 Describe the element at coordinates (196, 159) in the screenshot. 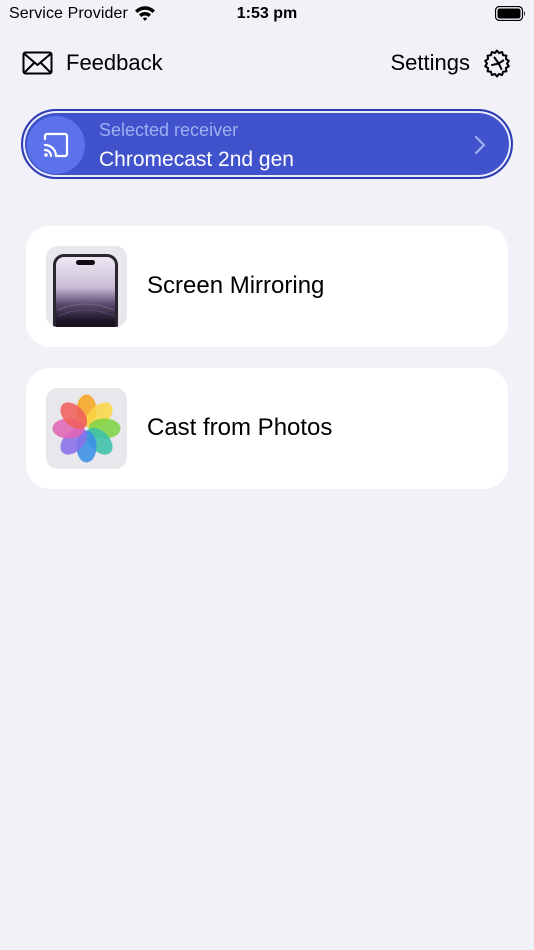

I see `receiver-name: Chromecast 2nd gen` at that location.